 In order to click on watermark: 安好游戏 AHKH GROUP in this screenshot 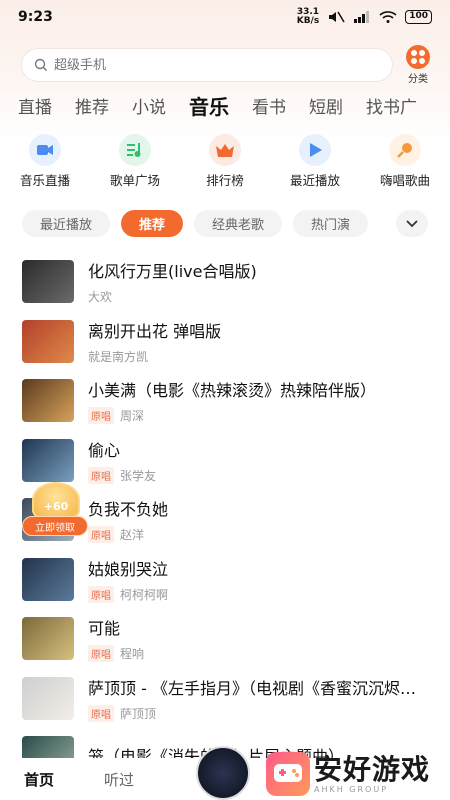, I will do `click(348, 774)`.